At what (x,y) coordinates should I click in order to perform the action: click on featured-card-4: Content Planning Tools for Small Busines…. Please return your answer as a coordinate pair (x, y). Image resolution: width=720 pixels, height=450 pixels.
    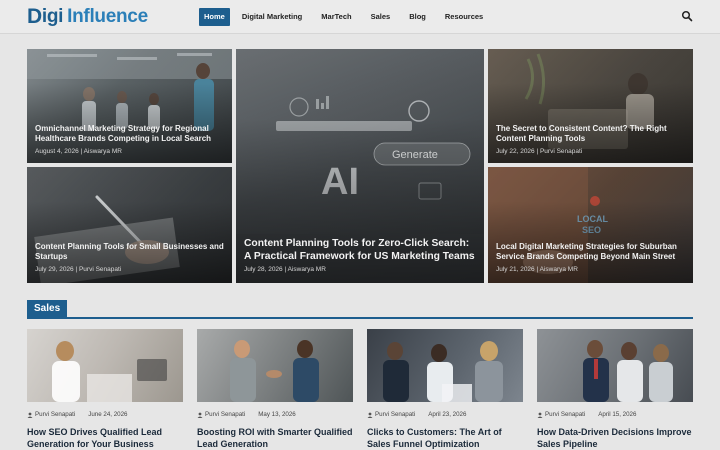
    Looking at the image, I should click on (129, 225).